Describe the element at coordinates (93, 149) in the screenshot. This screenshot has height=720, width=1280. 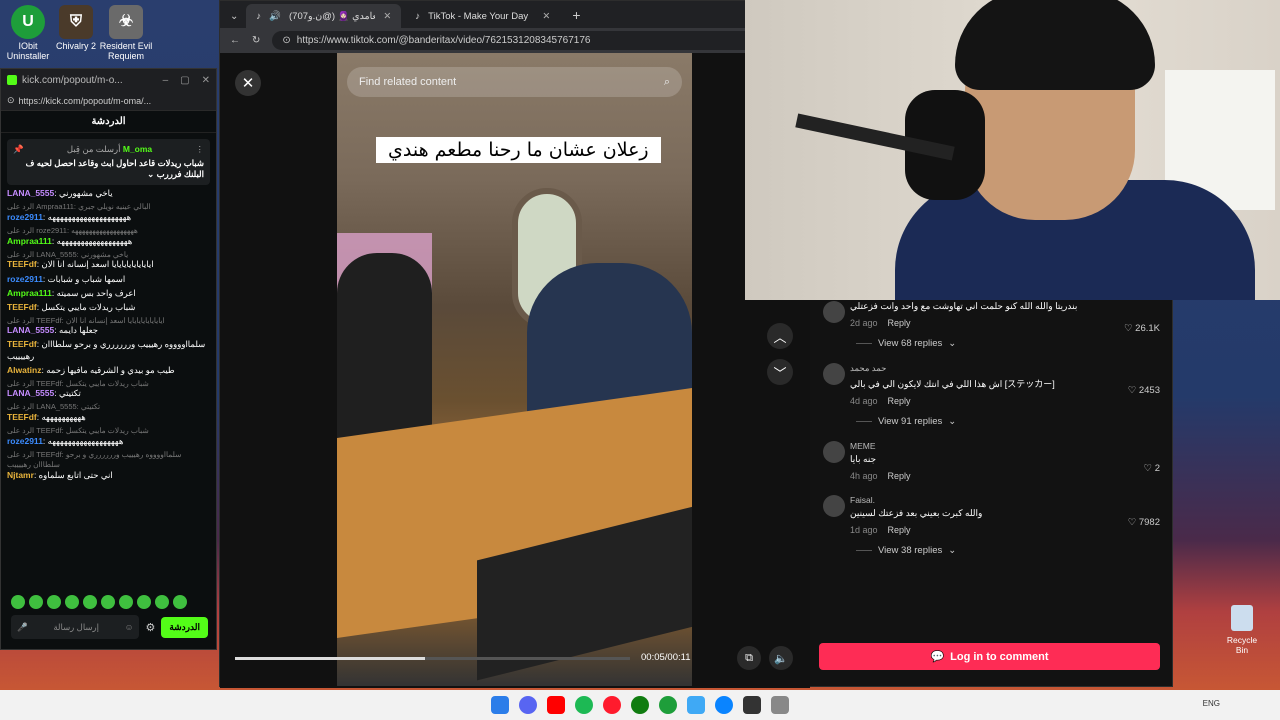
I see `pinned-by-label: أرسلت من قِبل` at that location.